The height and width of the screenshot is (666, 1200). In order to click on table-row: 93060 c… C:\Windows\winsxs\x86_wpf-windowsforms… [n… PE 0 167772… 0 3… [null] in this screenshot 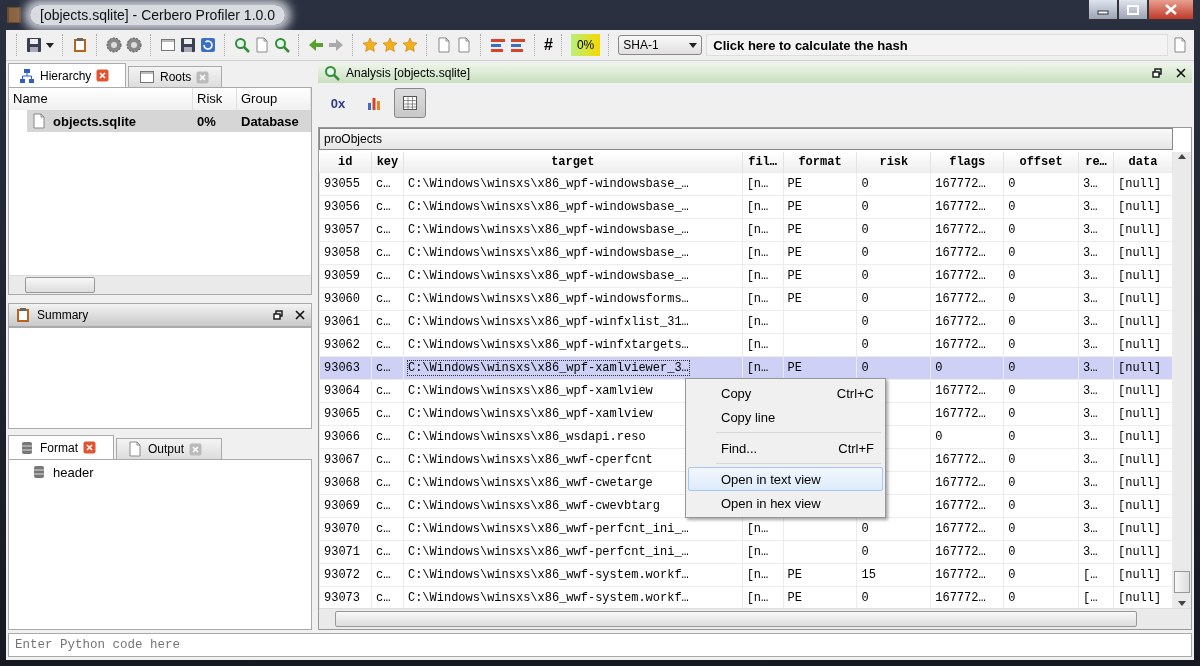, I will do `click(746, 299)`.